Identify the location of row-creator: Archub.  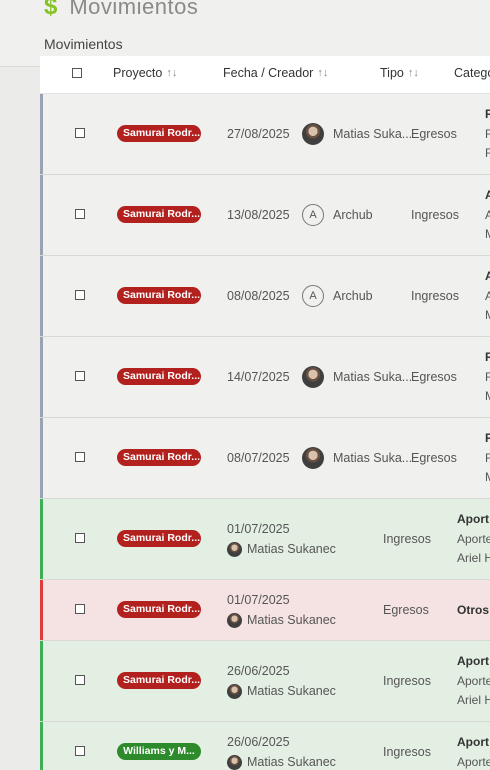
(353, 296).